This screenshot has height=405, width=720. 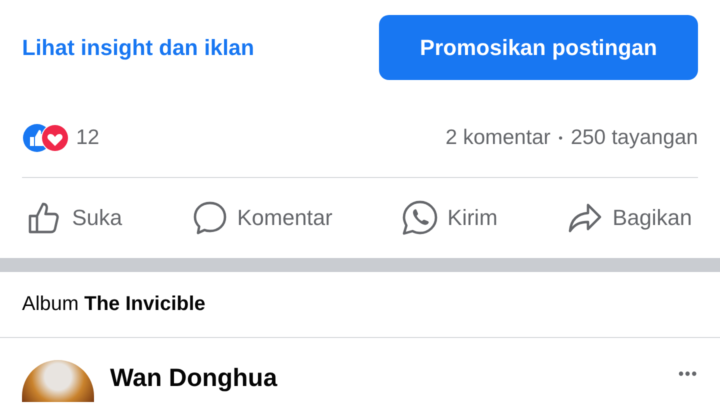 I want to click on whatsapp-button: Kirim, so click(x=449, y=218).